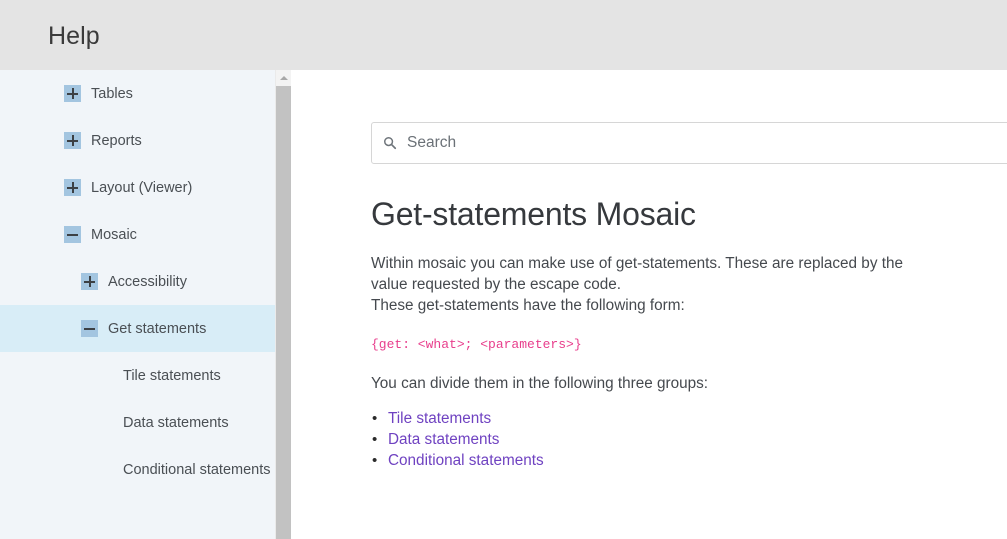  I want to click on sidebar-scrollbar, so click(283, 304).